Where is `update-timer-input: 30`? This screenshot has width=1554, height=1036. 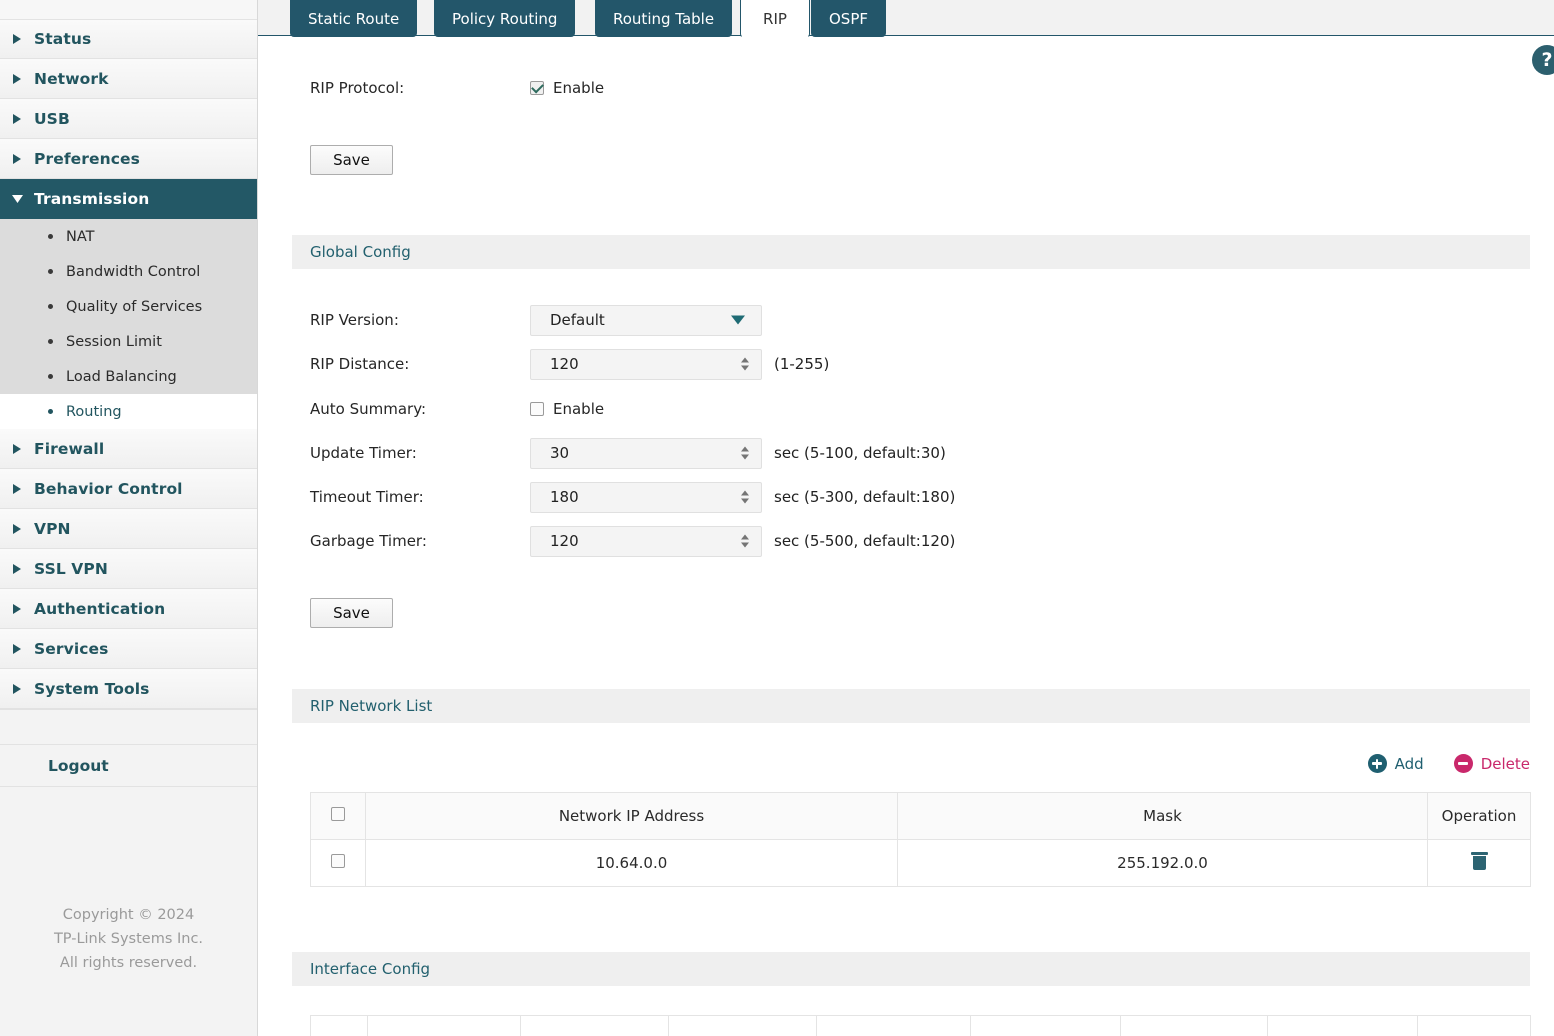
update-timer-input: 30 is located at coordinates (646, 453).